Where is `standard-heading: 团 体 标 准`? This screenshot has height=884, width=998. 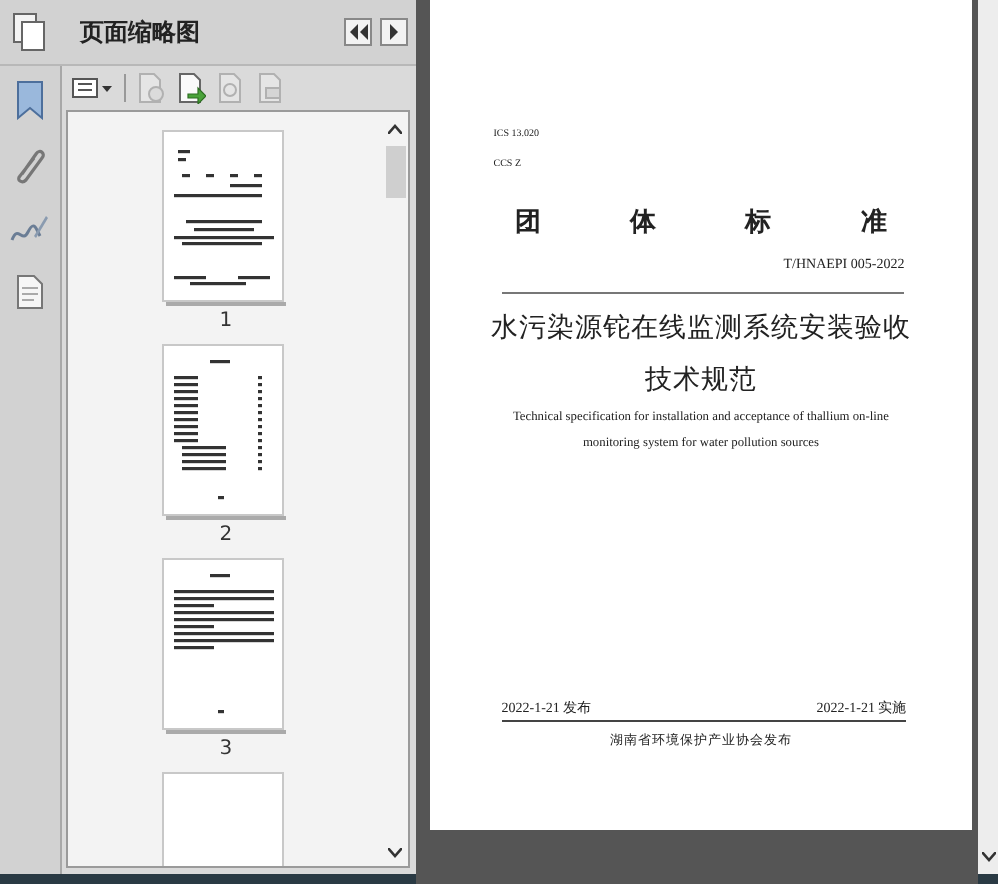
standard-heading: 团 体 标 准 is located at coordinates (701, 223).